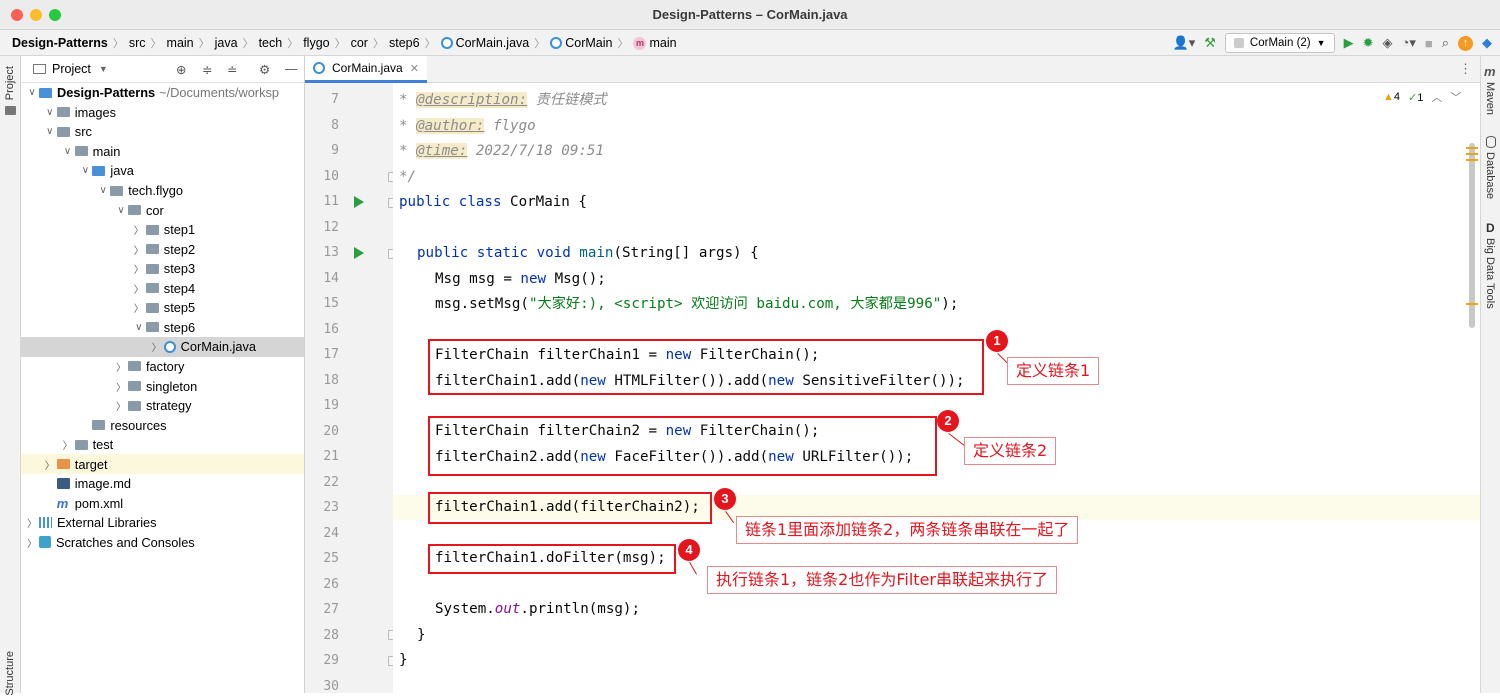  I want to click on tree-item: 〉 step3, so click(162, 269).